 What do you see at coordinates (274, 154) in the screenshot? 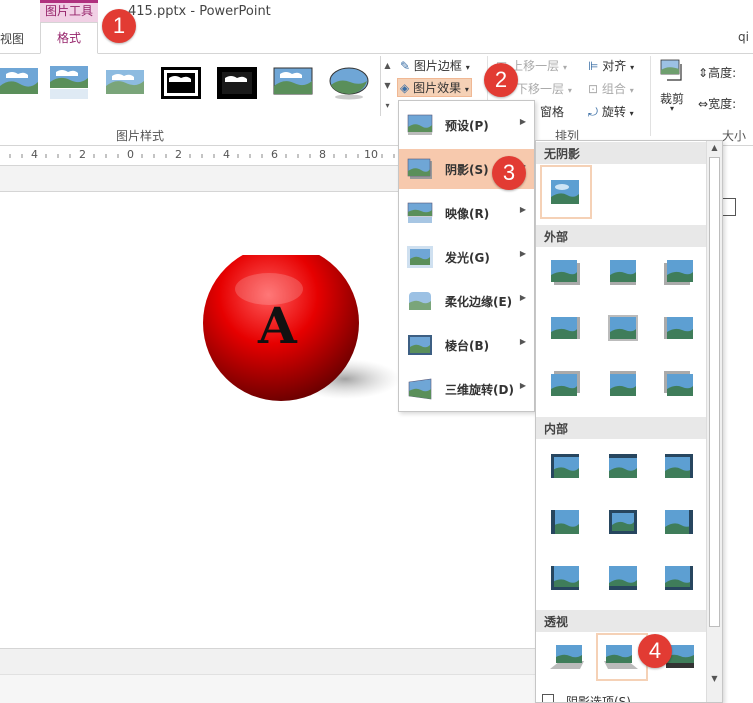
I see `ruler-tick: 6` at bounding box center [274, 154].